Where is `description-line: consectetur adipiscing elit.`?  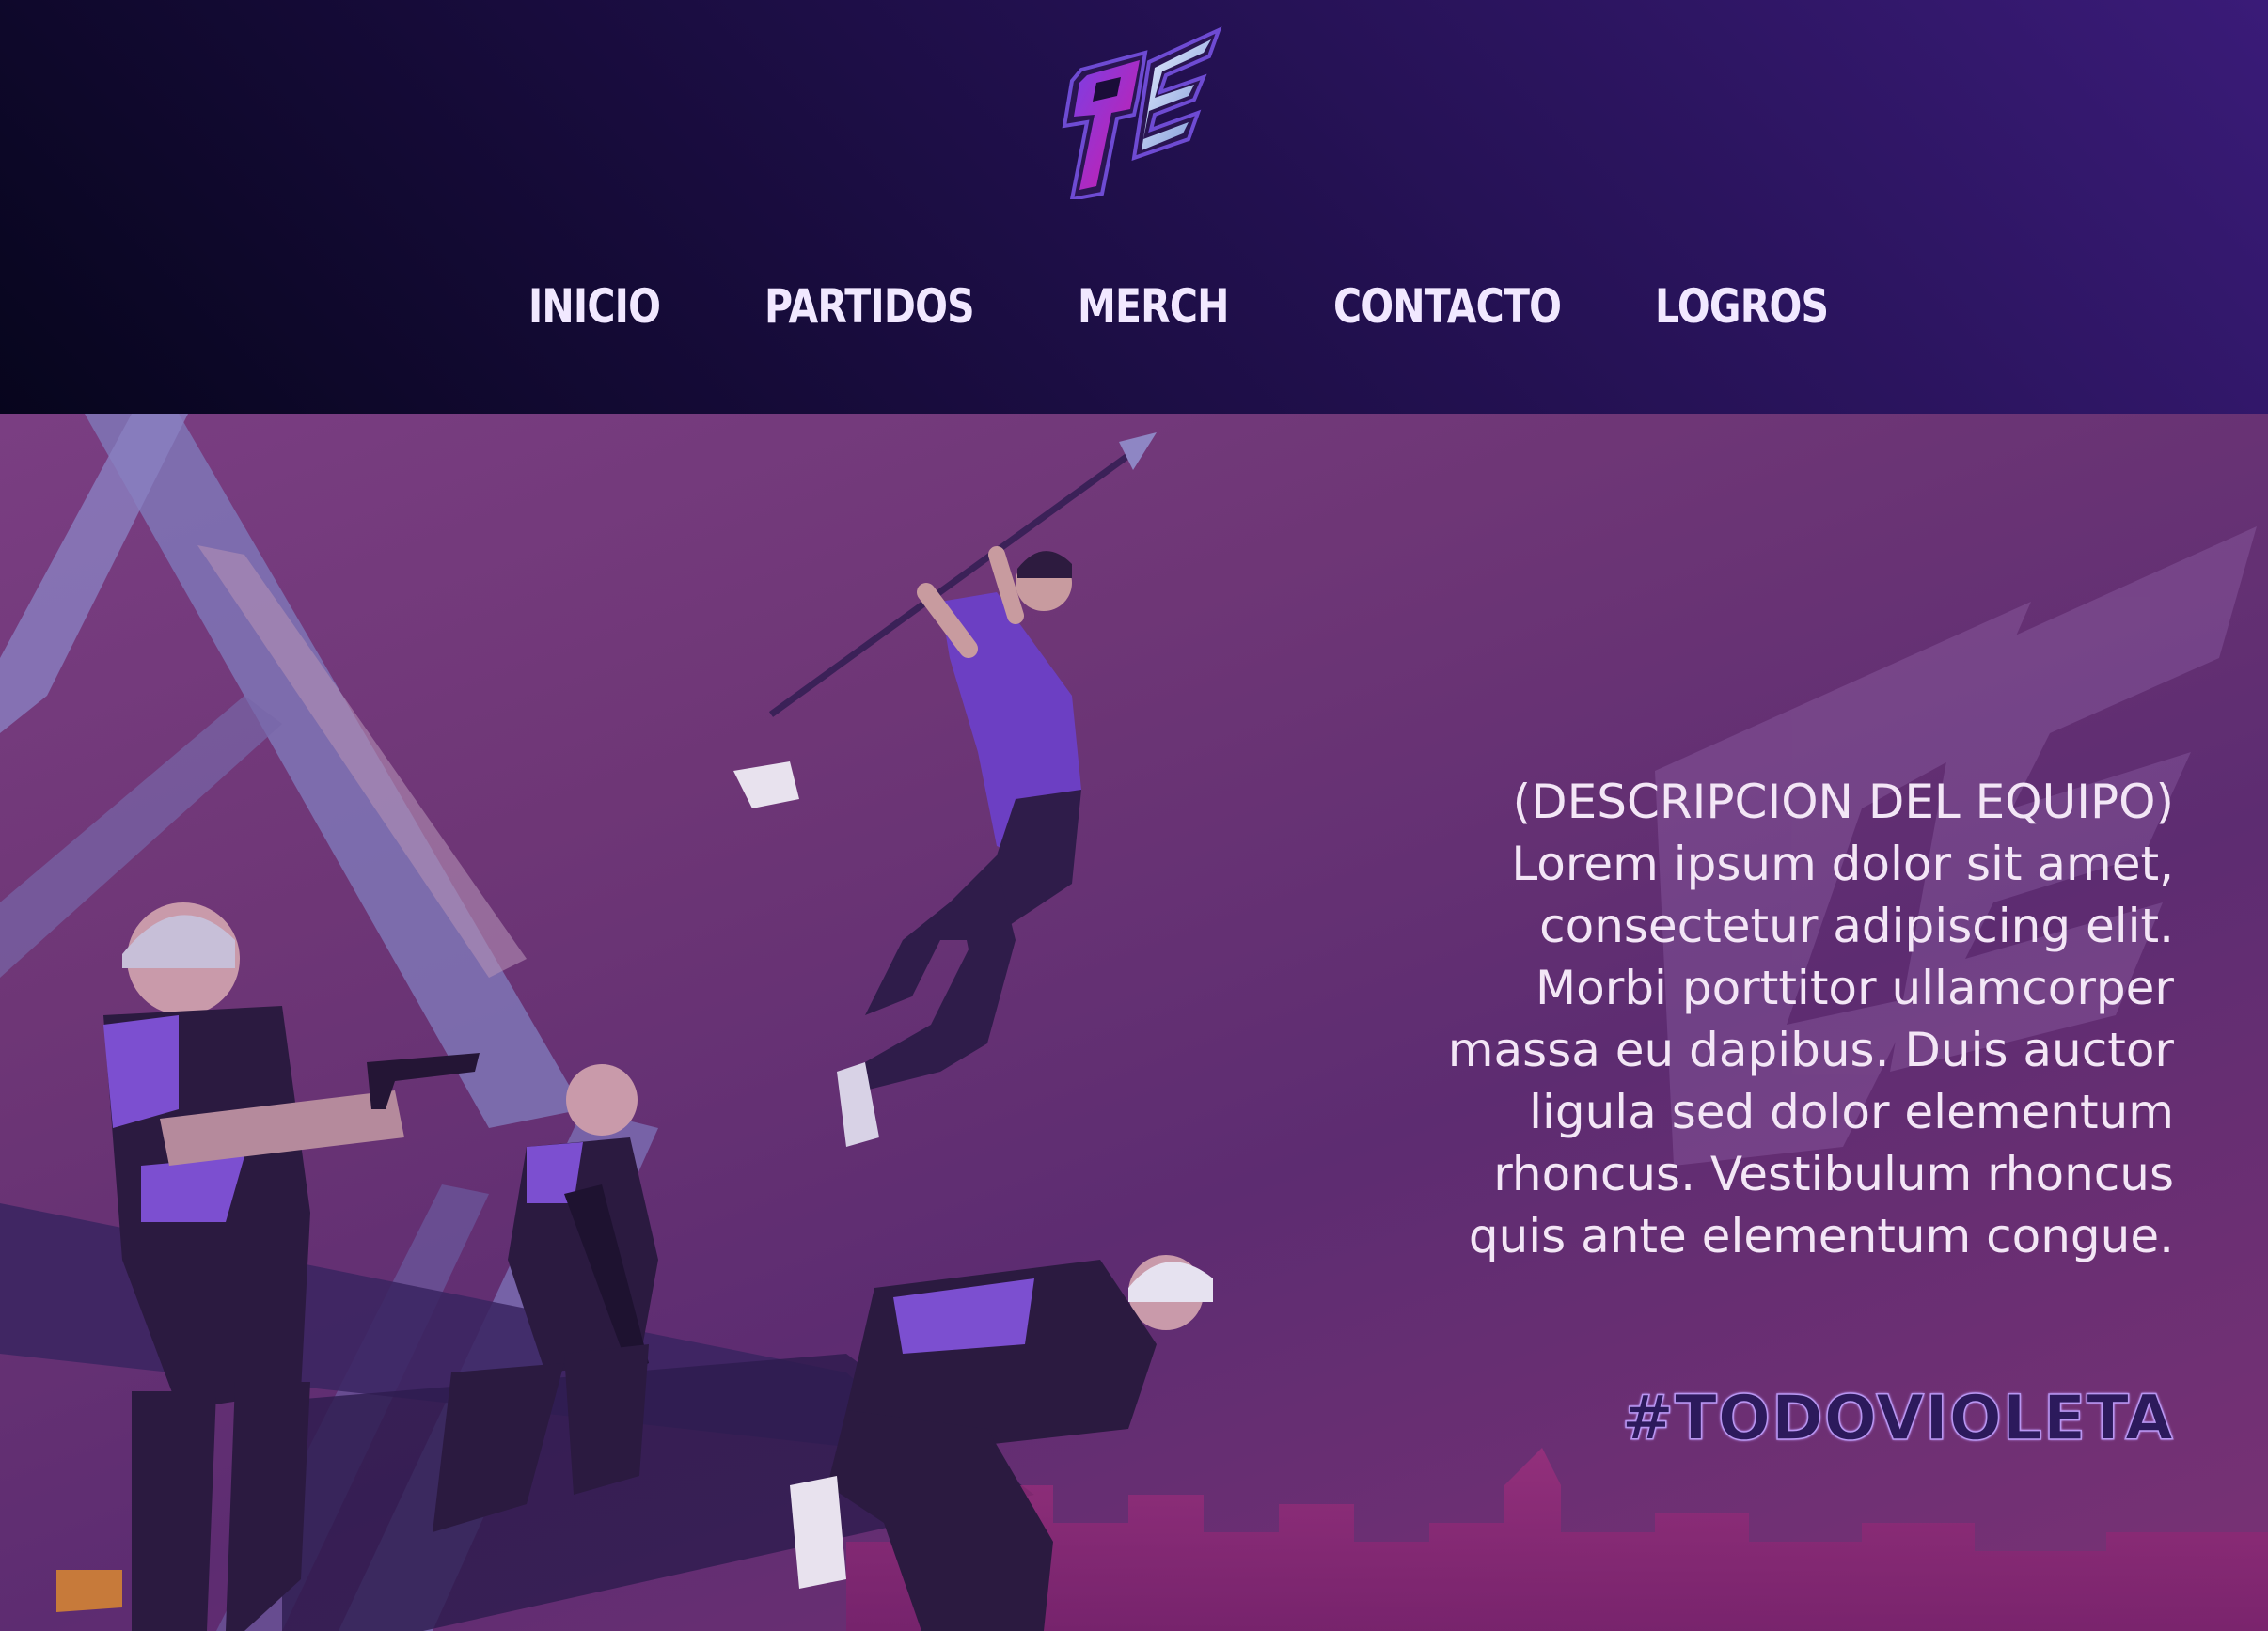 description-line: consectetur adipiscing elit. is located at coordinates (1857, 926).